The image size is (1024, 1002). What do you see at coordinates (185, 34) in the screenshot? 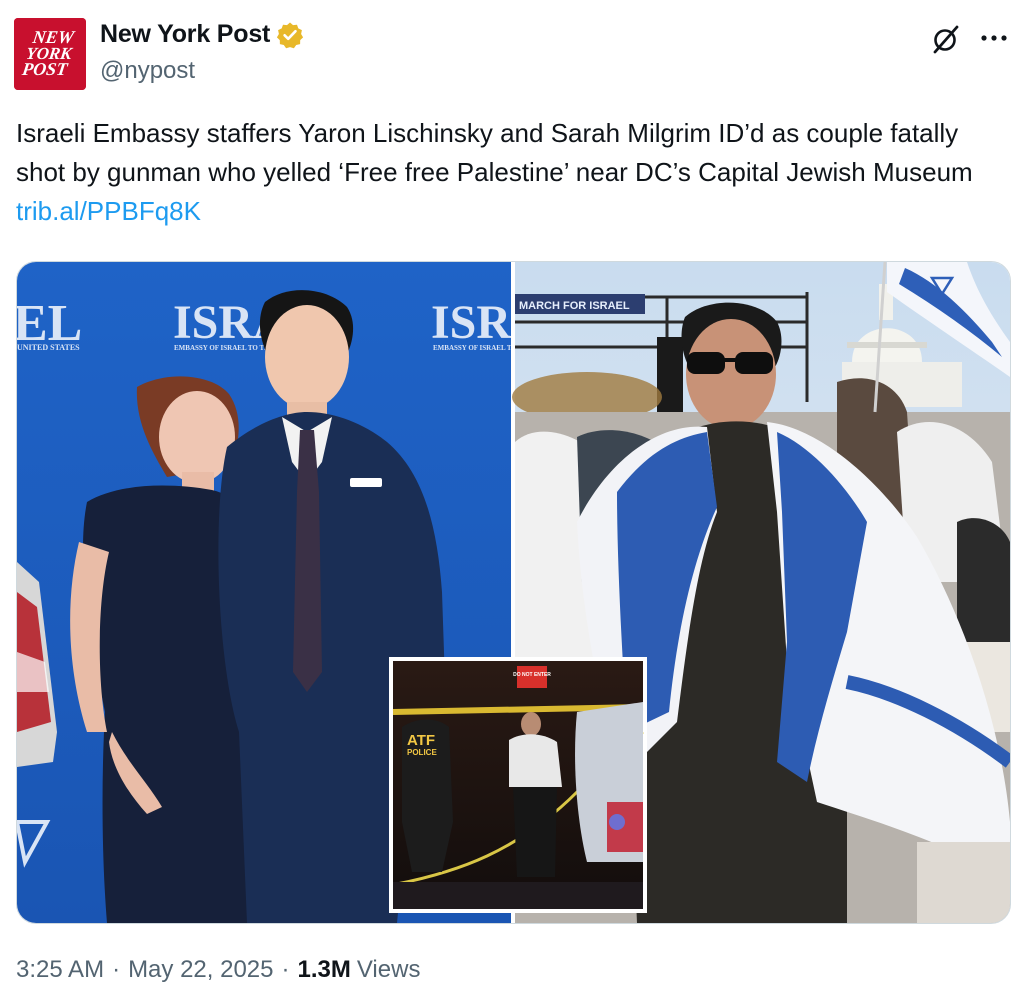
I see `author-display-name: New York Post` at bounding box center [185, 34].